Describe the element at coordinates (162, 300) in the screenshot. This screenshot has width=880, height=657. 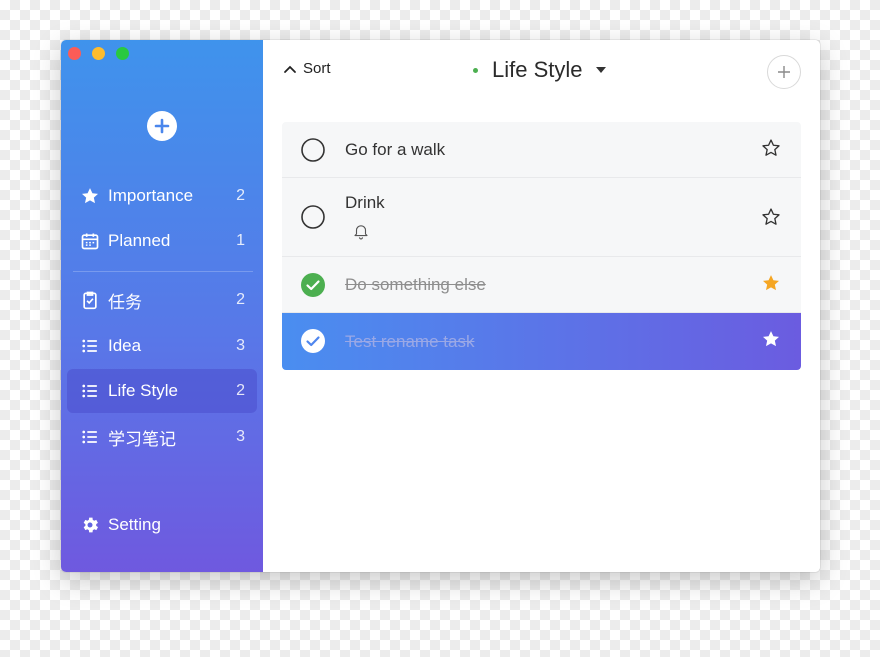
I see `sidebar-item-tasks: 任务 2` at that location.